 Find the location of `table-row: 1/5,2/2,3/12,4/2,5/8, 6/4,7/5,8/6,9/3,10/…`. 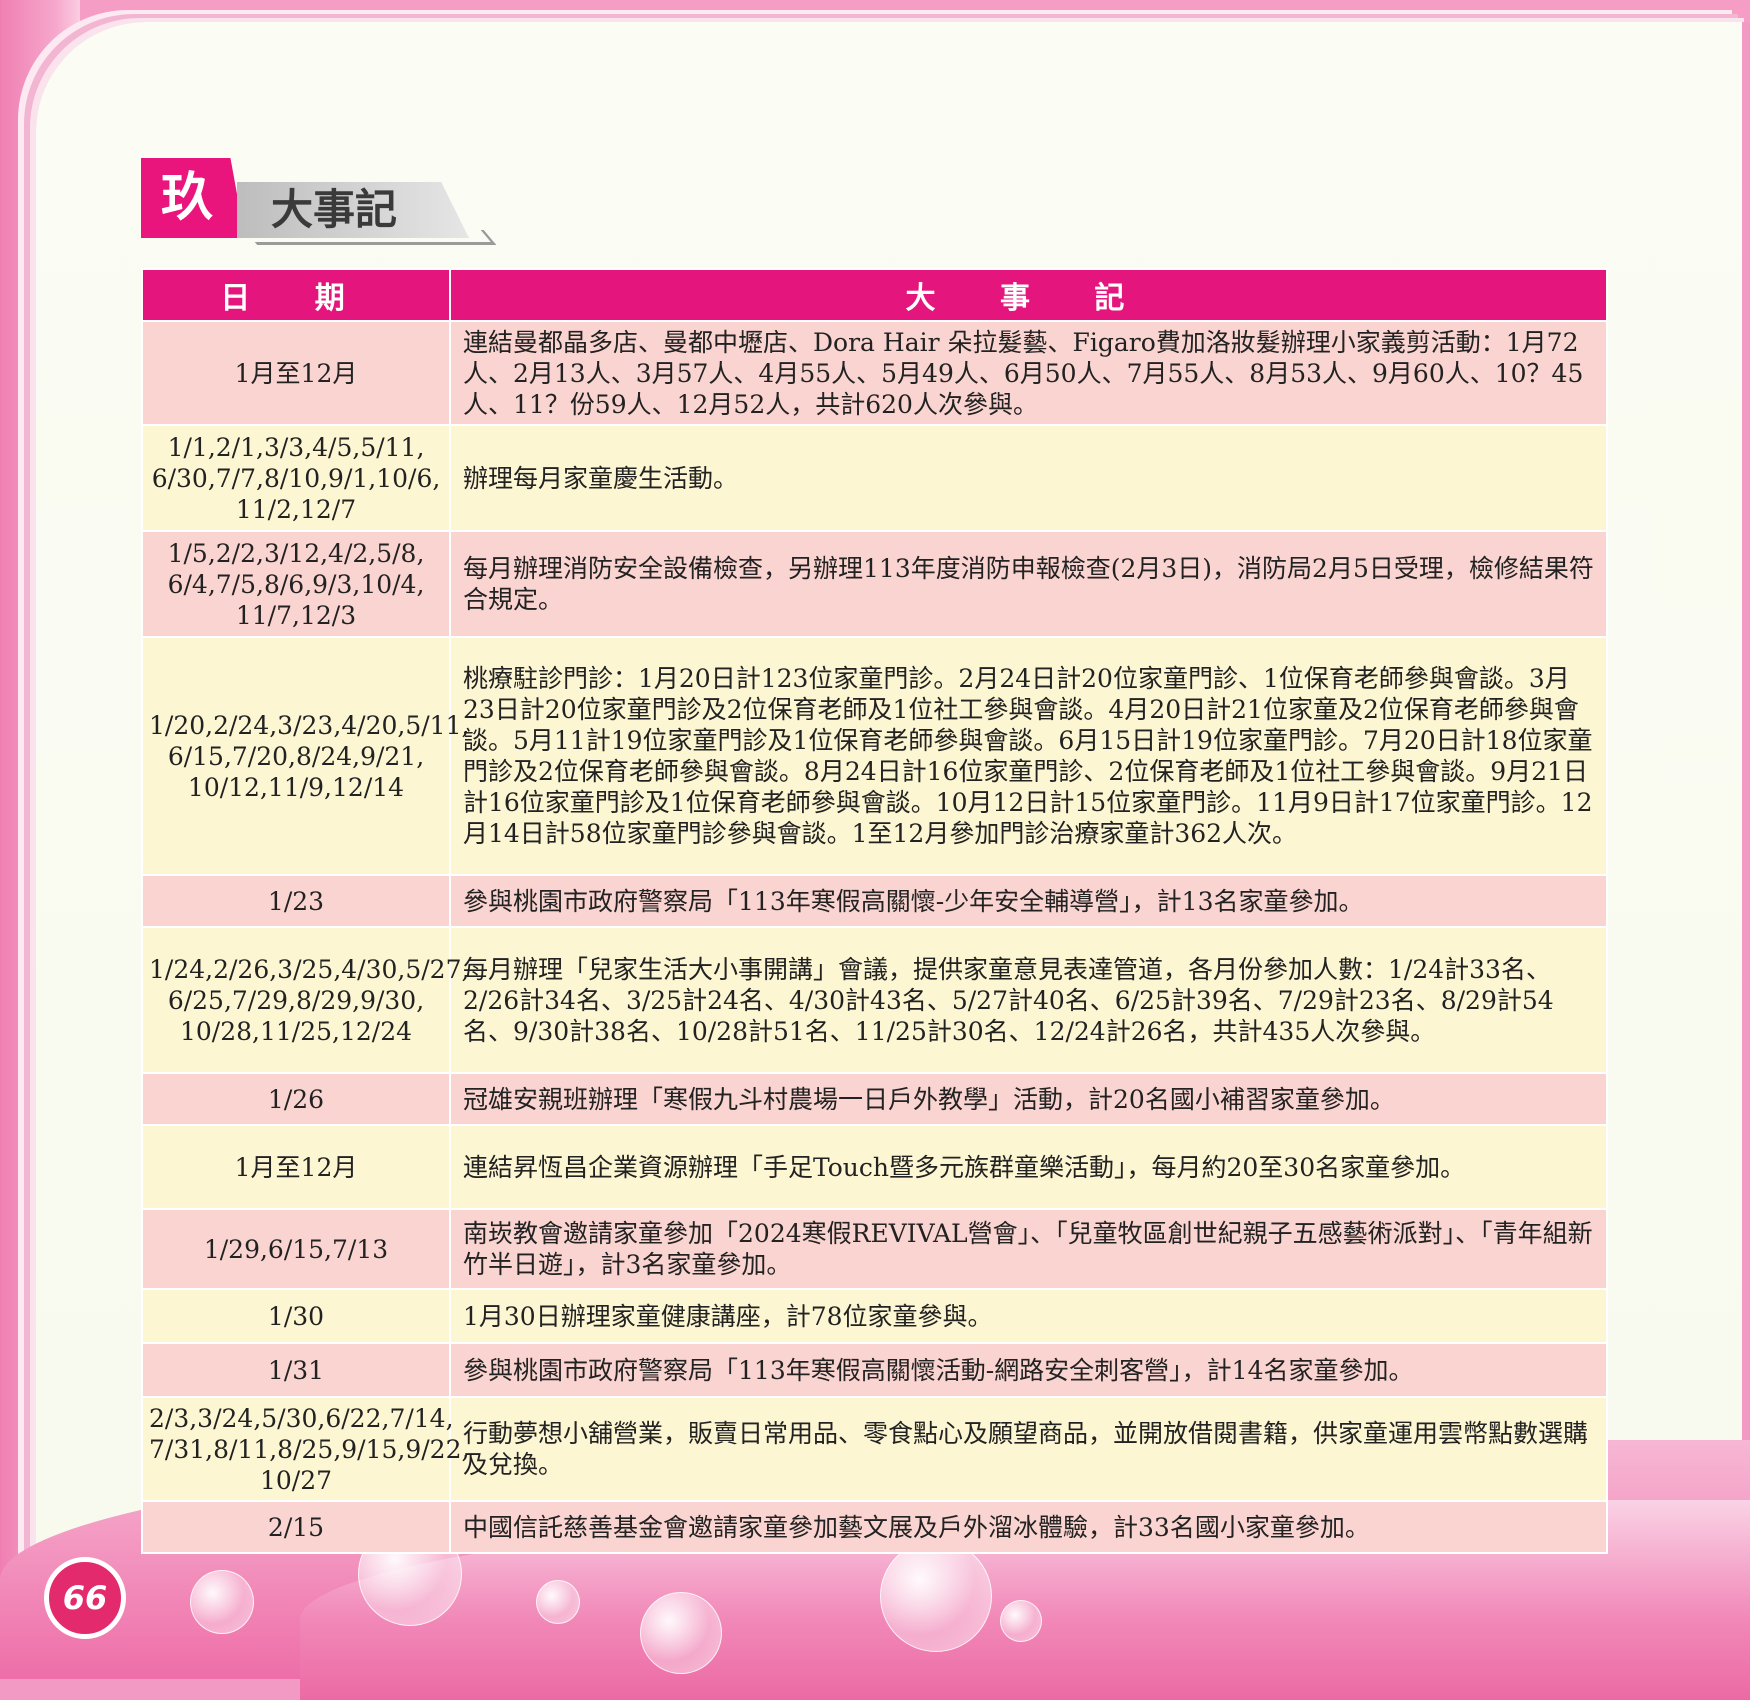

table-row: 1/5,2/2,3/12,4/2,5/8, 6/4,7/5,8/6,9/3,10/… is located at coordinates (874, 584).